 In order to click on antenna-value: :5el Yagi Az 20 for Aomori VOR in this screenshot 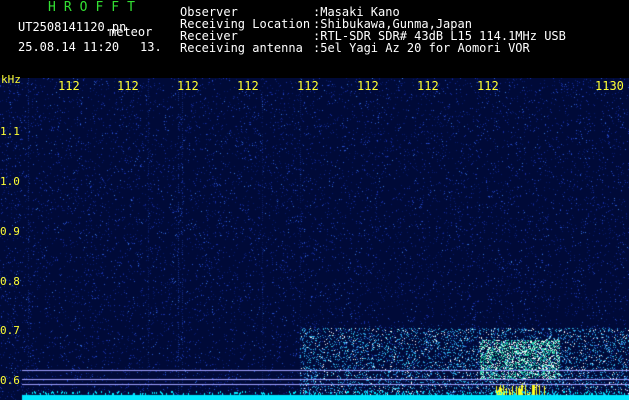, I will do `click(421, 48)`.